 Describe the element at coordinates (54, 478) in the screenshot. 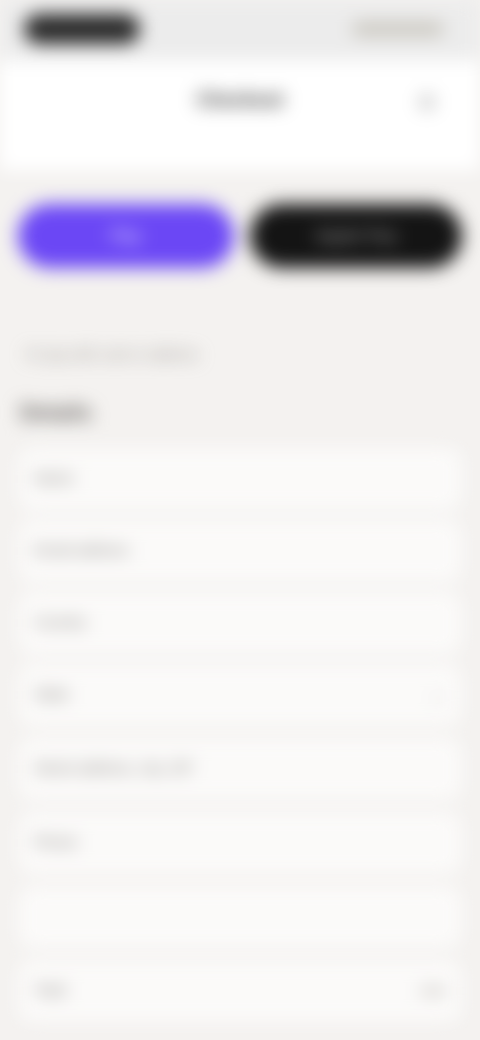

I see `row-label: Name` at that location.